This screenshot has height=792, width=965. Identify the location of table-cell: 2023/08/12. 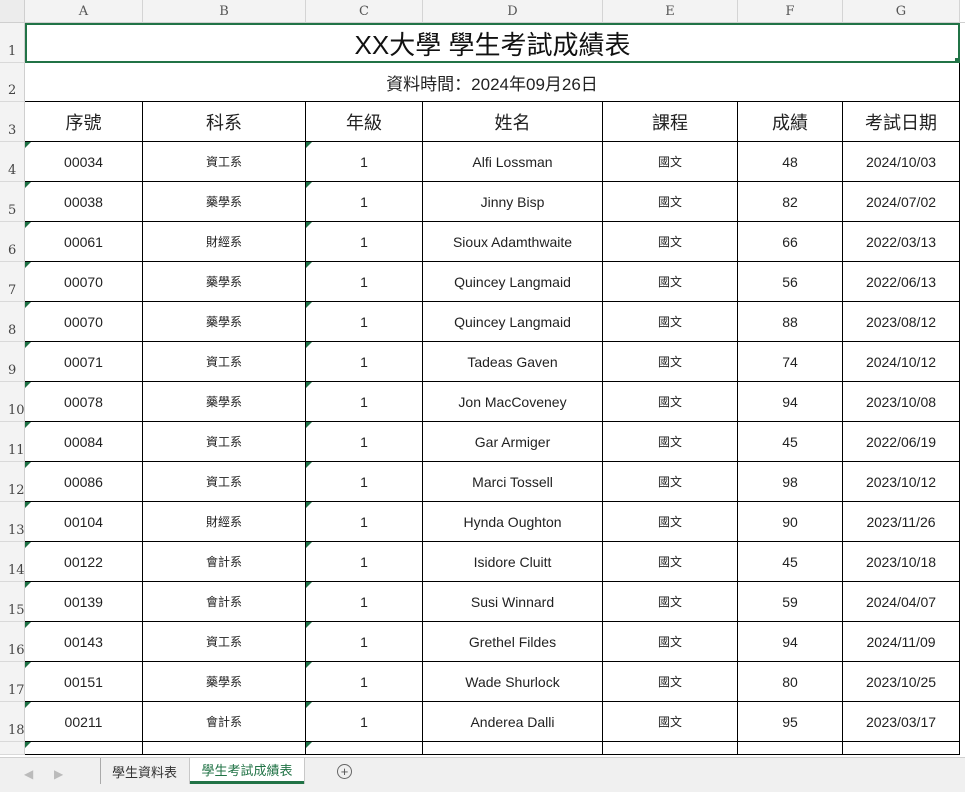
(901, 322).